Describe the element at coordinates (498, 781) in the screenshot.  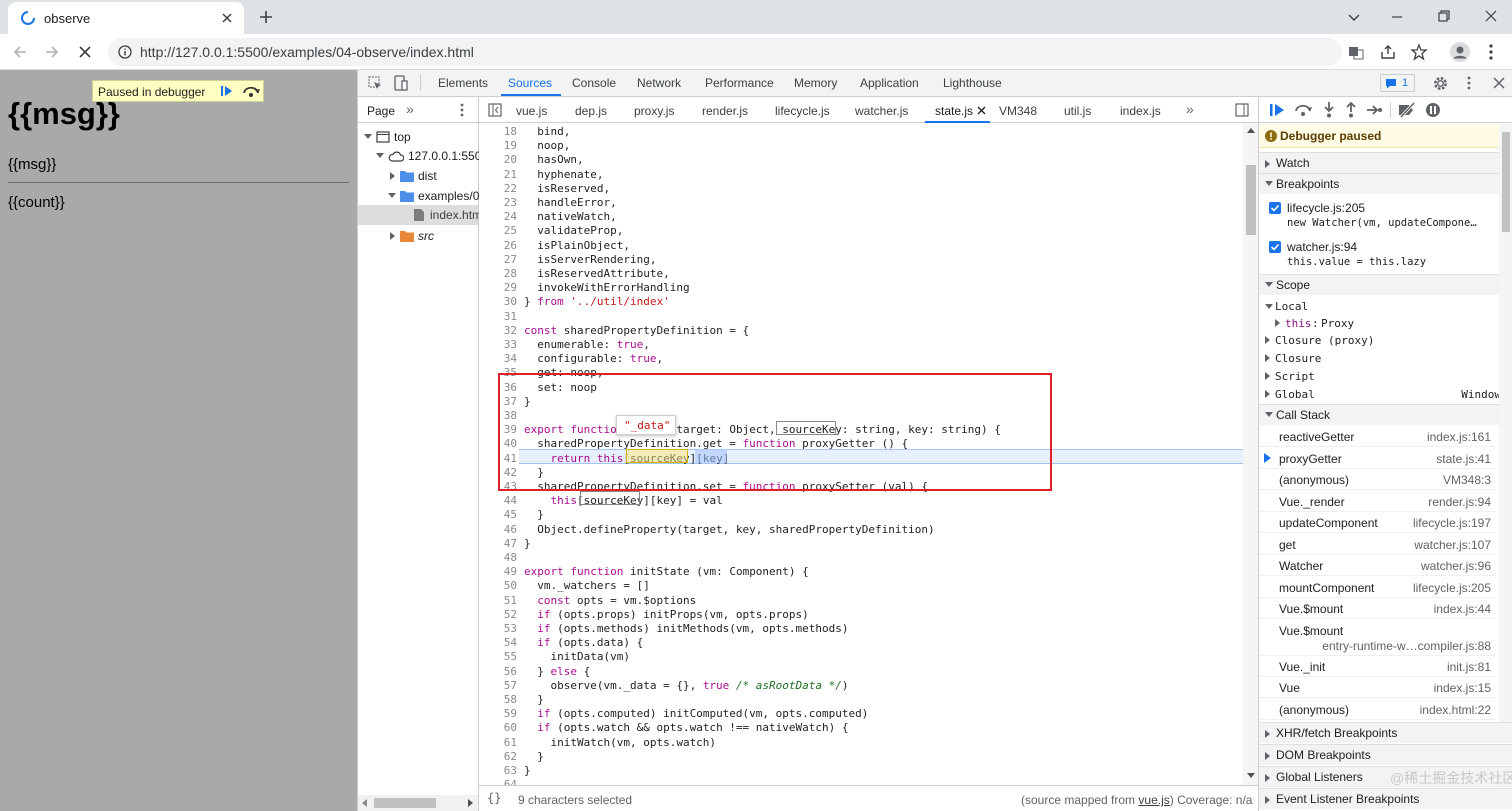
I see `line-number: 64` at that location.